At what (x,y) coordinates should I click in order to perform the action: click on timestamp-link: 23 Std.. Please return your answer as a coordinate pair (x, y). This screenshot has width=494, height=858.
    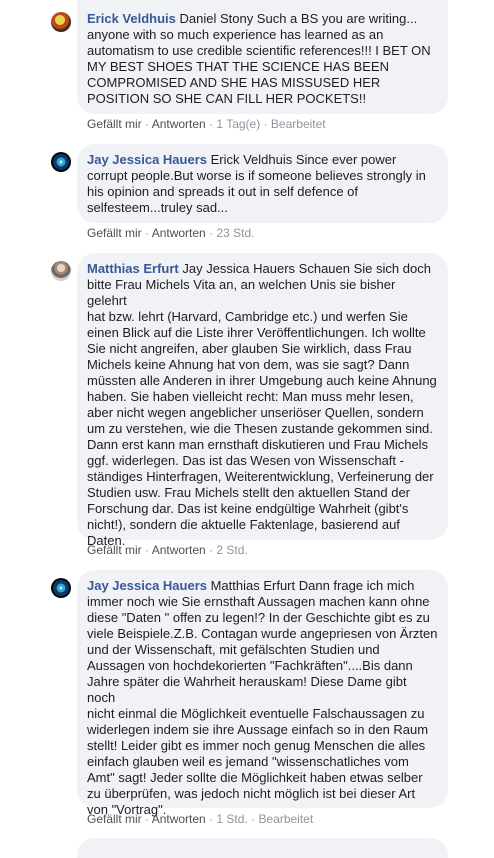
    Looking at the image, I should click on (235, 233).